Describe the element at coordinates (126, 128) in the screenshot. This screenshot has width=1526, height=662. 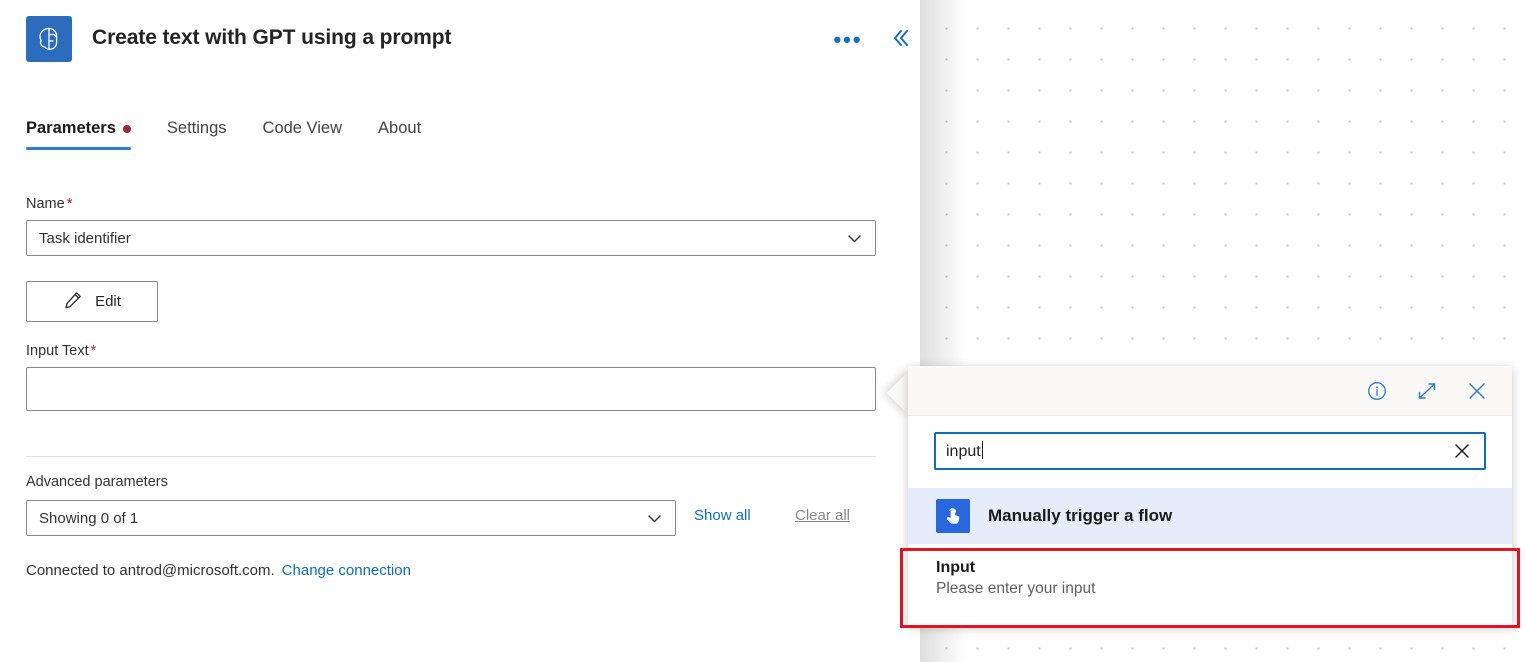
I see `tab-parameters-status-dot` at that location.